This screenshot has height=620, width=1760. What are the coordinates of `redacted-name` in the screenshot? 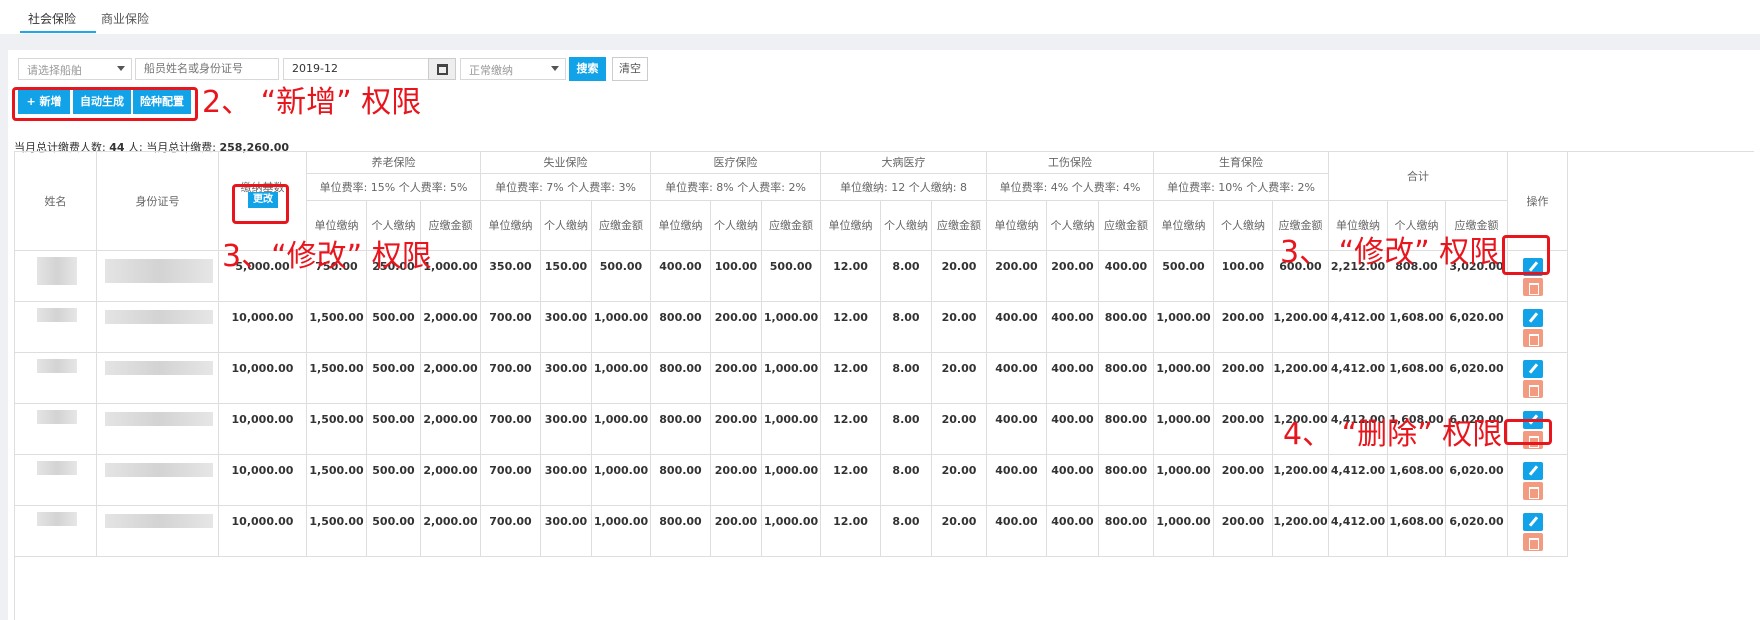 It's located at (57, 366).